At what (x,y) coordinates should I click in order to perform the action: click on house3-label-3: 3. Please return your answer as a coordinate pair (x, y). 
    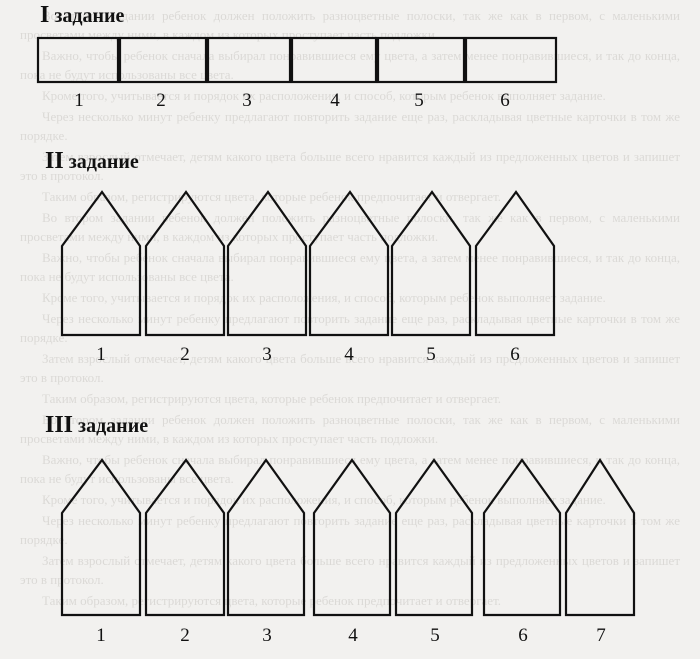
    Looking at the image, I should click on (267, 635).